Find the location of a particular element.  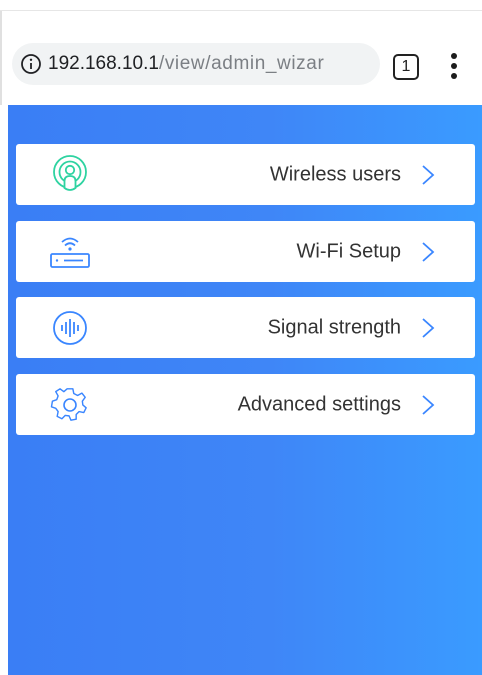

menu-item-label: Wireless users is located at coordinates (335, 174).